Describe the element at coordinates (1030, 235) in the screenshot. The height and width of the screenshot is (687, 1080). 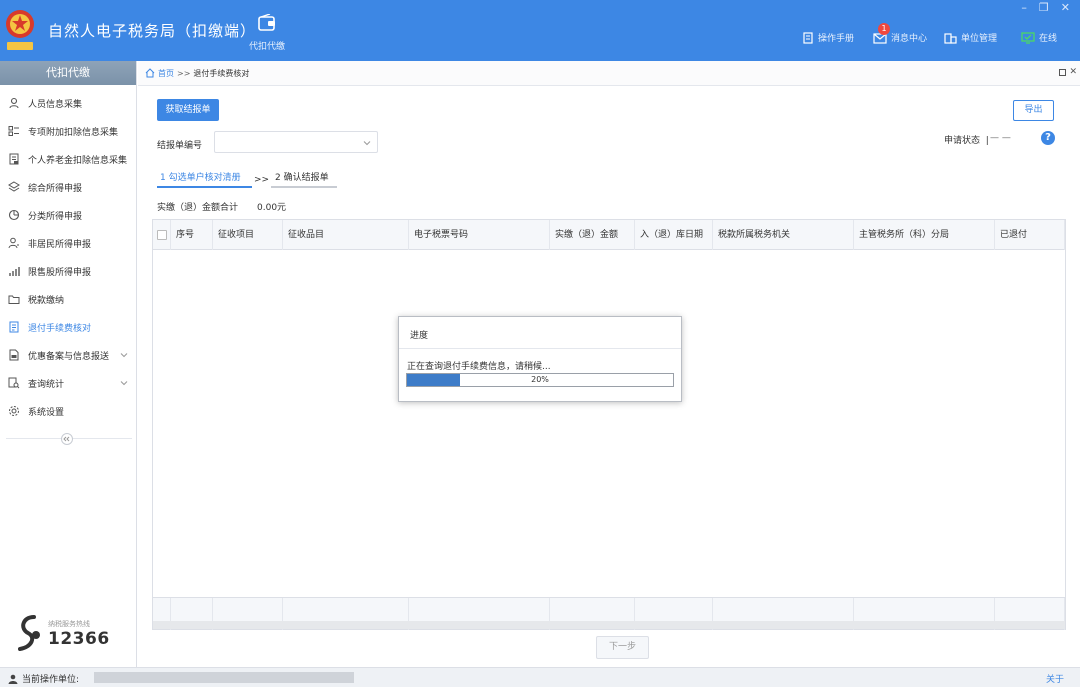
I see `column-header-8: 已退付` at that location.